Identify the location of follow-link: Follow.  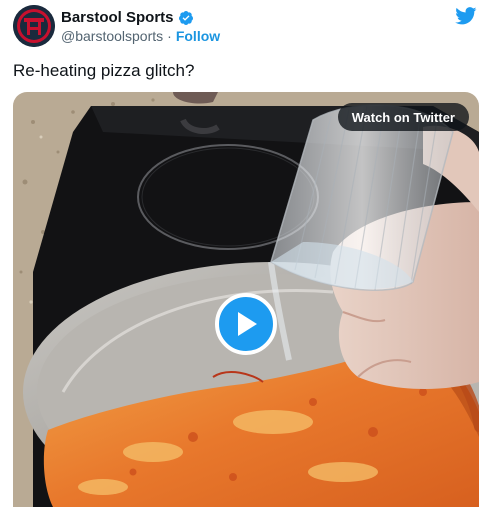
(198, 36).